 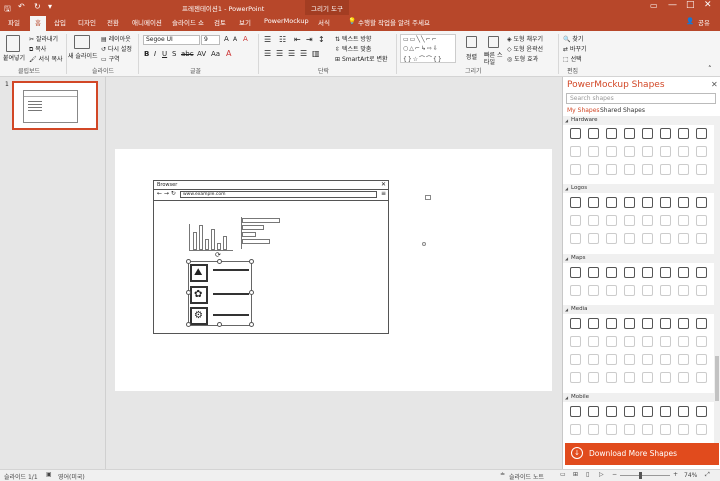 I want to click on italic-icon: I, so click(x=155, y=54).